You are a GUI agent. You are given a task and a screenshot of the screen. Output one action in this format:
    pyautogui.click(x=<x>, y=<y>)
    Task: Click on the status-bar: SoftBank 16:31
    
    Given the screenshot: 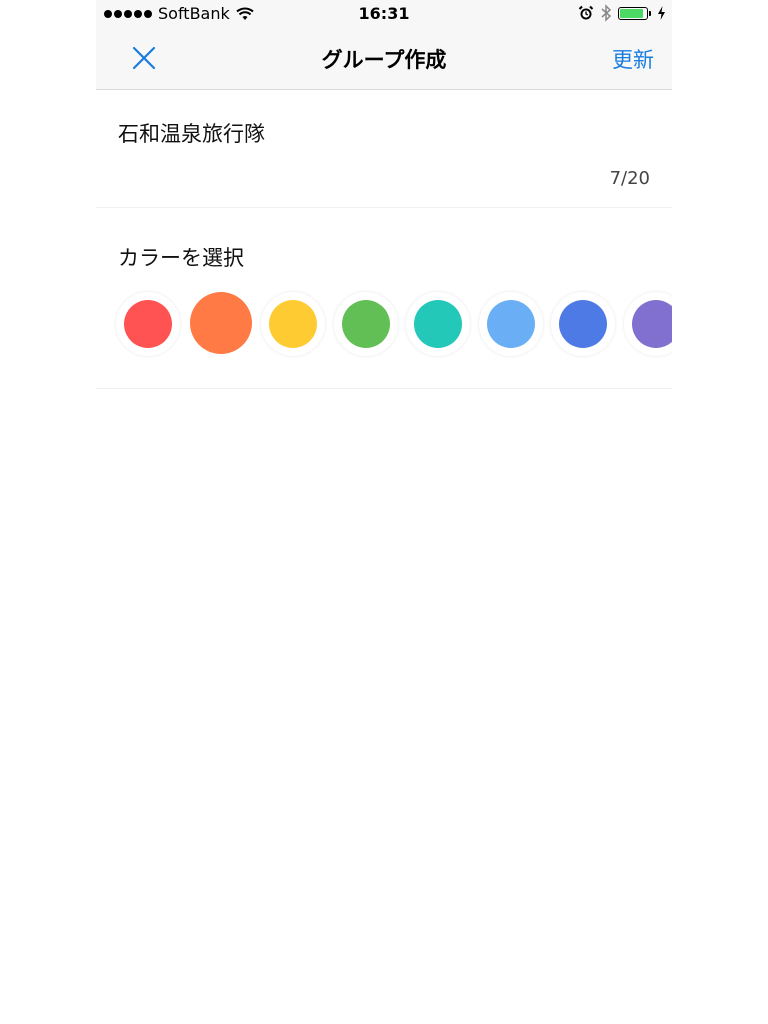 What is the action you would take?
    pyautogui.click(x=384, y=14)
    